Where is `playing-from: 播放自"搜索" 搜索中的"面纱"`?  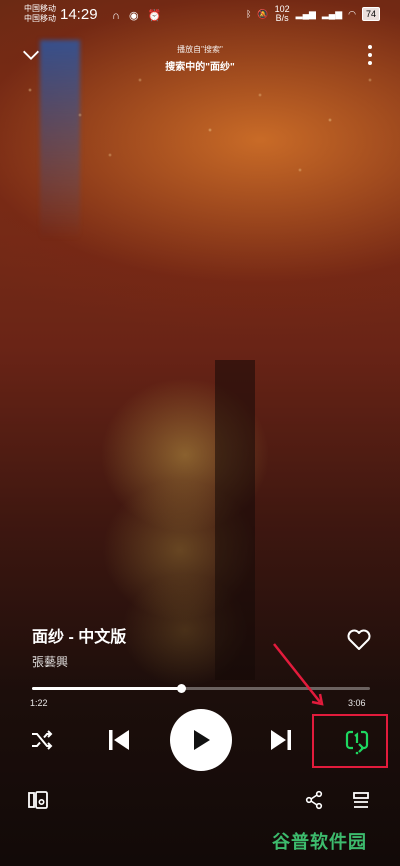 playing-from: 播放自"搜索" 搜索中的"面纱" is located at coordinates (200, 58).